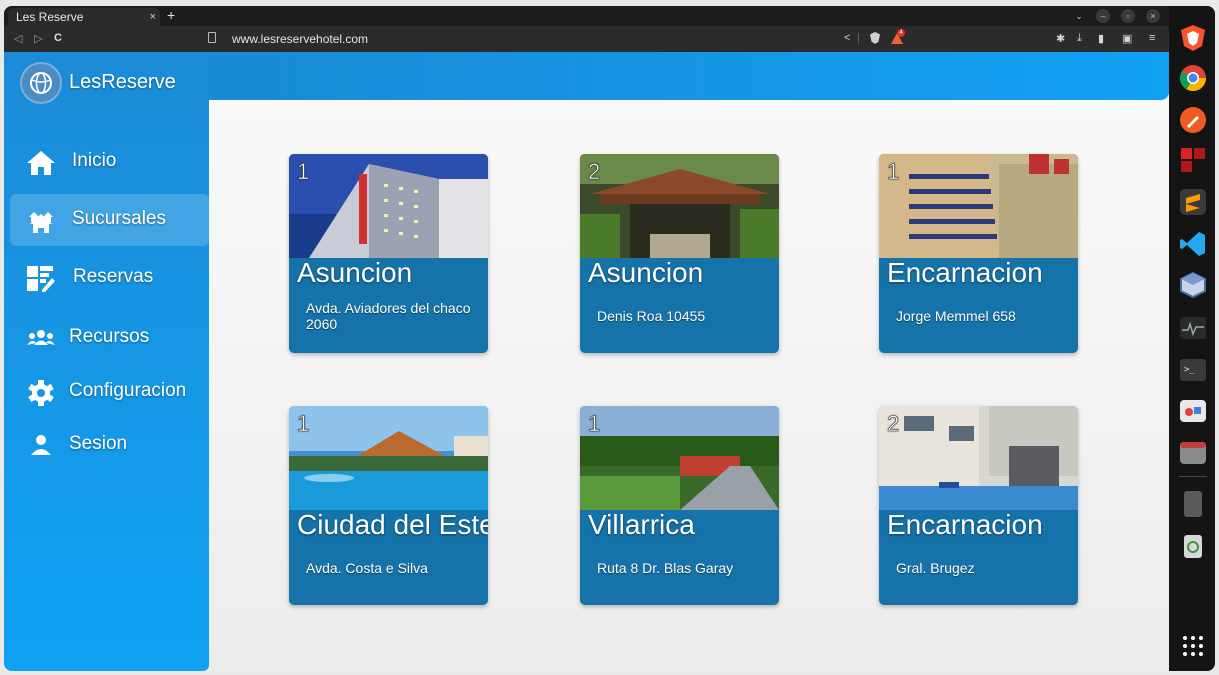 The width and height of the screenshot is (1219, 675). What do you see at coordinates (1101, 38) in the screenshot?
I see `sidebar-toggle-icon: ▮` at bounding box center [1101, 38].